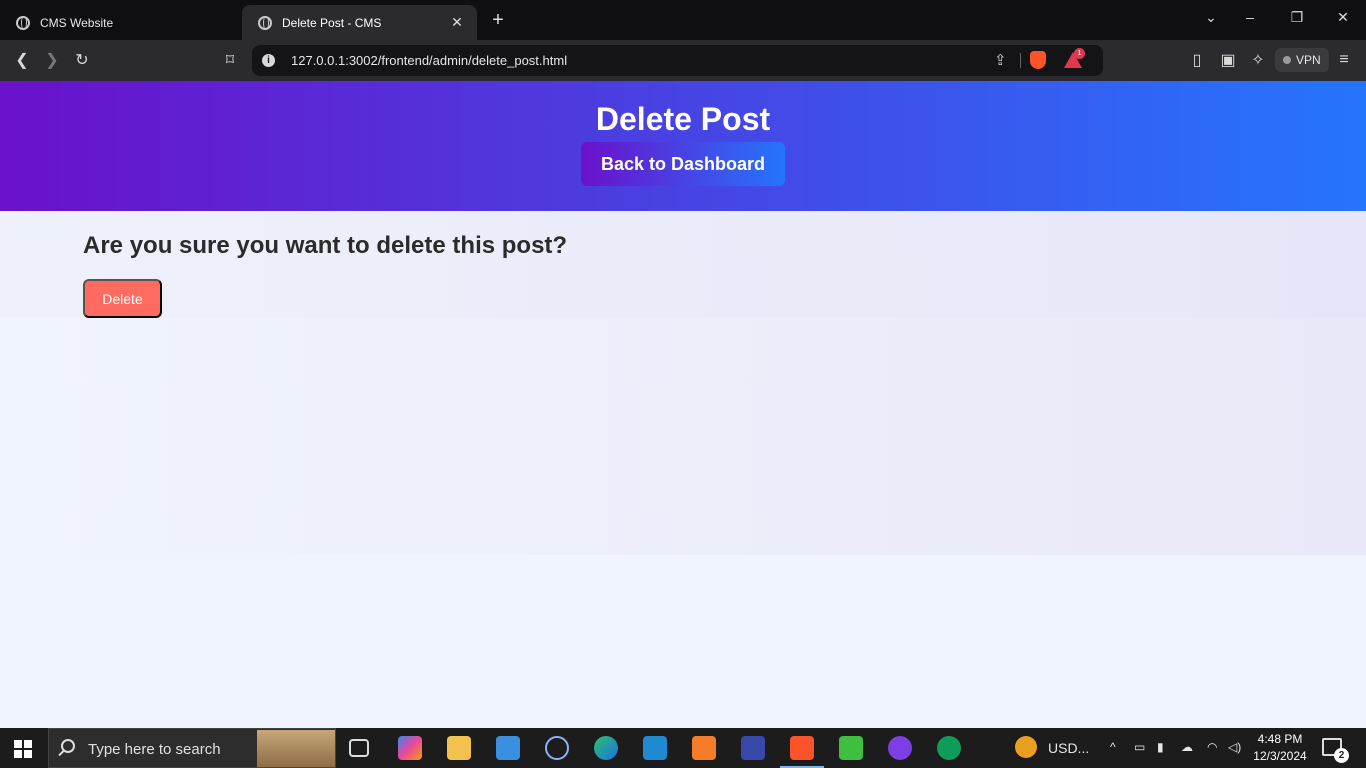 Image resolution: width=1366 pixels, height=768 pixels. Describe the element at coordinates (1187, 747) in the screenshot. I see `onedrive-icon: ☁` at that location.